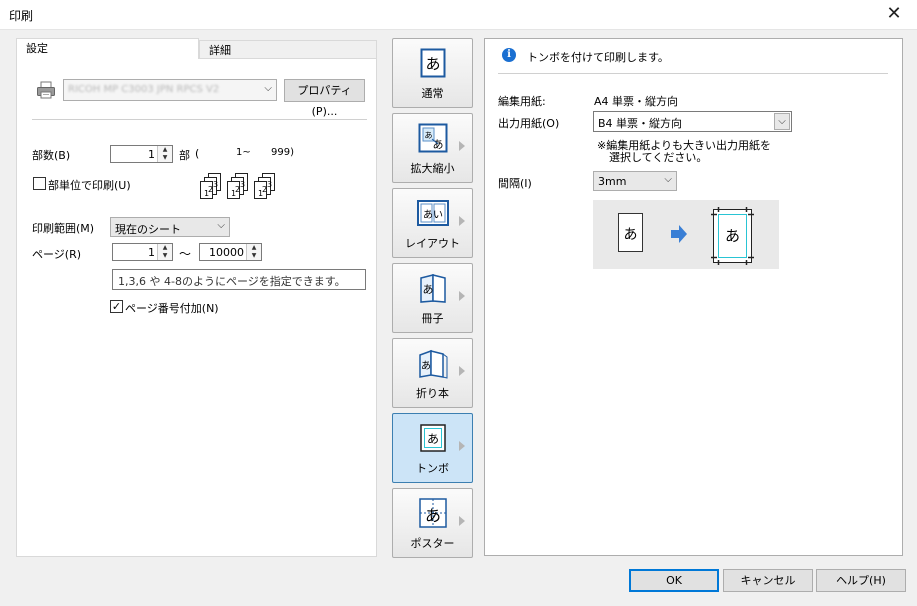 This screenshot has height=606, width=917. What do you see at coordinates (242, 184) in the screenshot?
I see `collate-page-3b: 3` at bounding box center [242, 184].